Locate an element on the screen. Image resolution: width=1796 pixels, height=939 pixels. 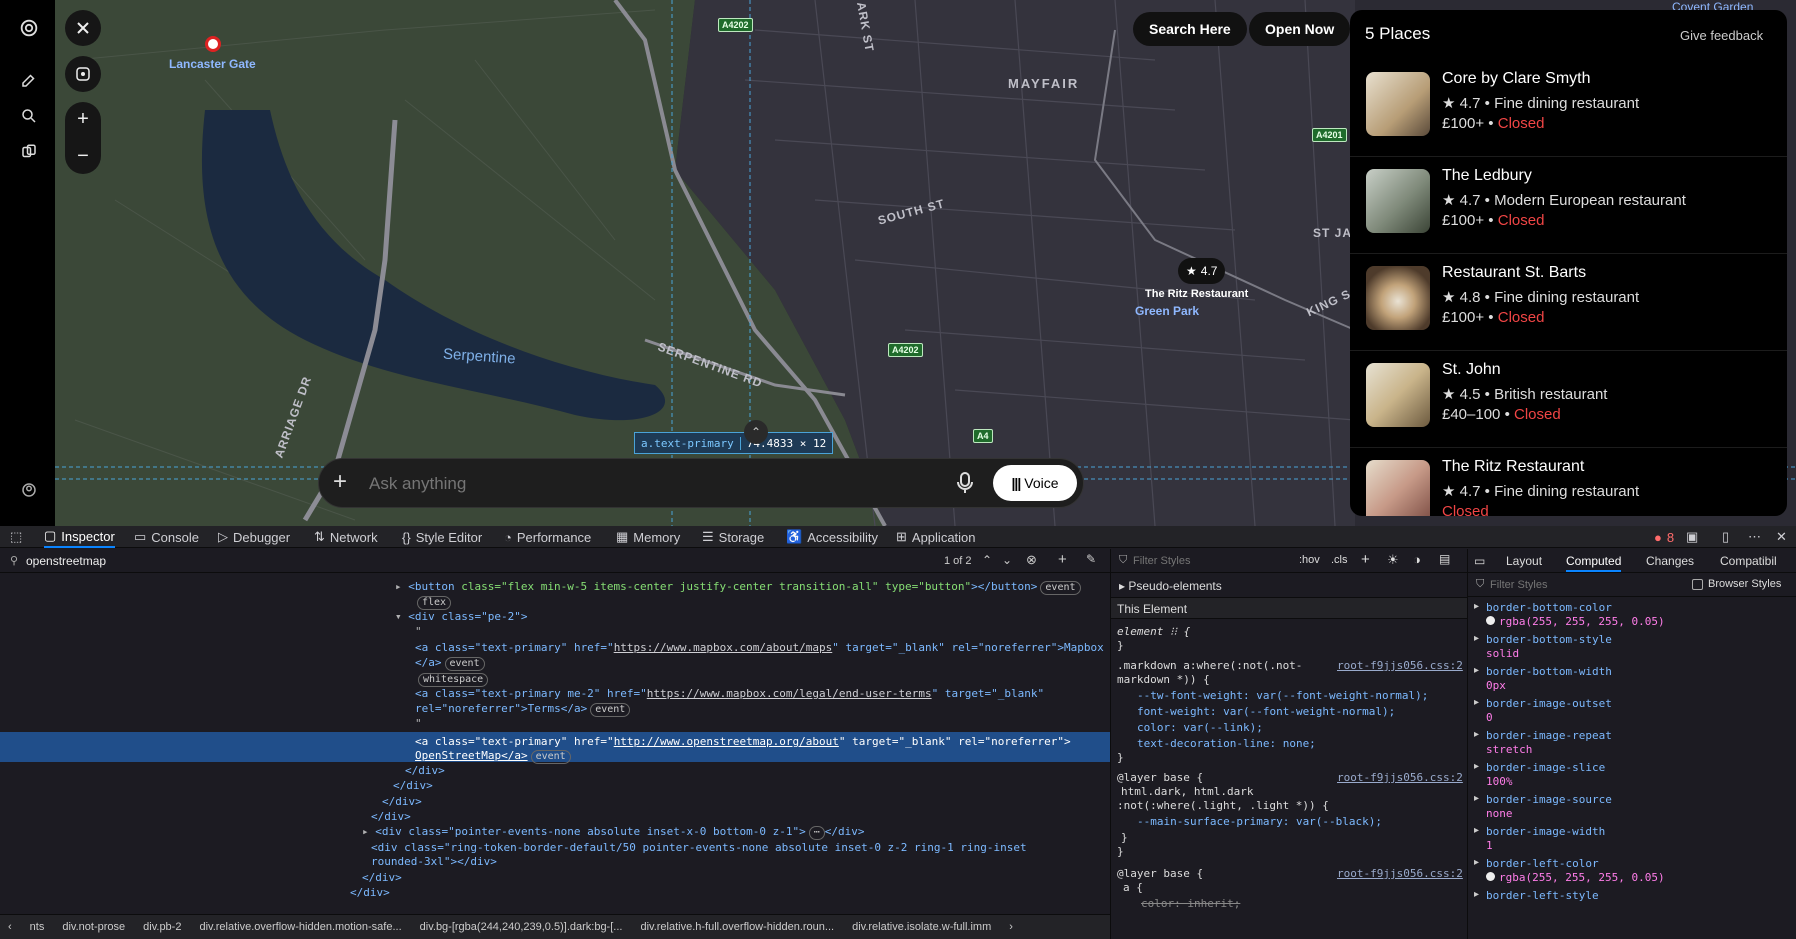
rule-selector: markdown *)) { is located at coordinates (1163, 679).